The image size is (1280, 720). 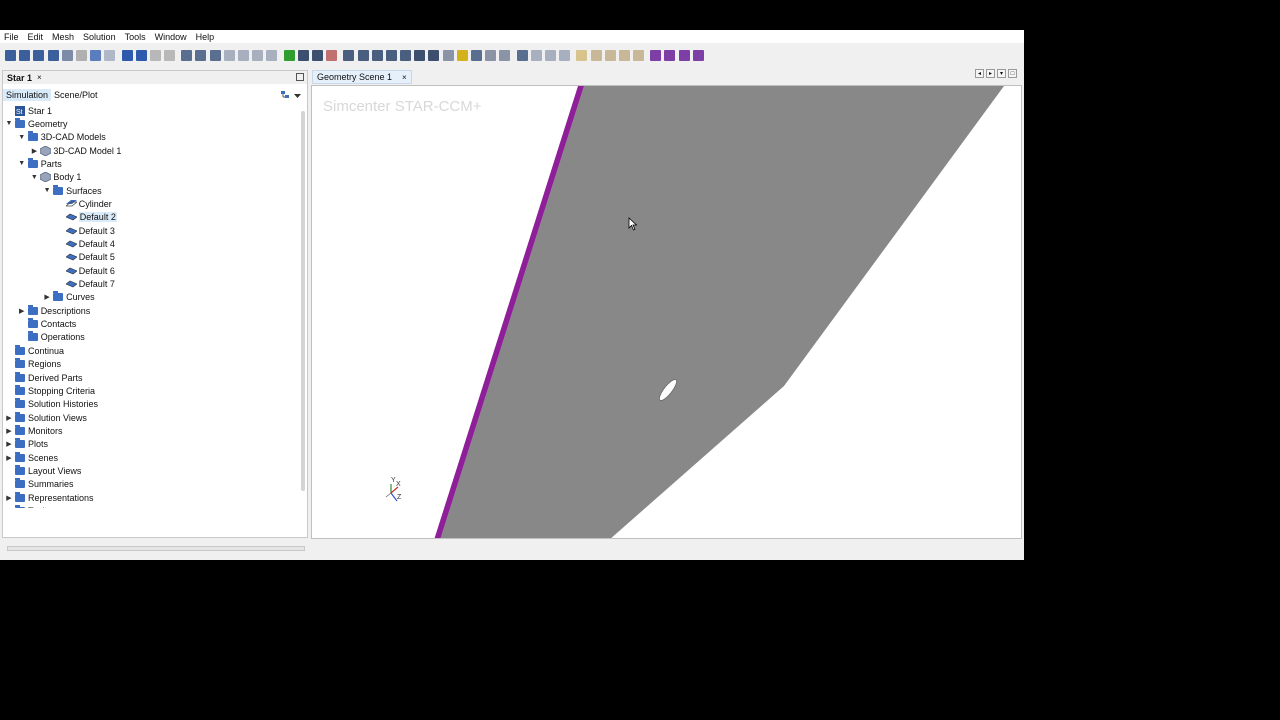 I want to click on pause-icon, so click(x=155, y=55).